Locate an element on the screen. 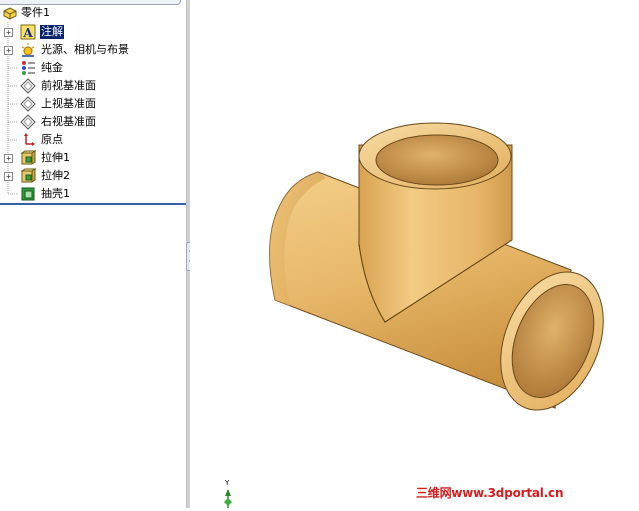  view-triad: Y is located at coordinates (228, 494).